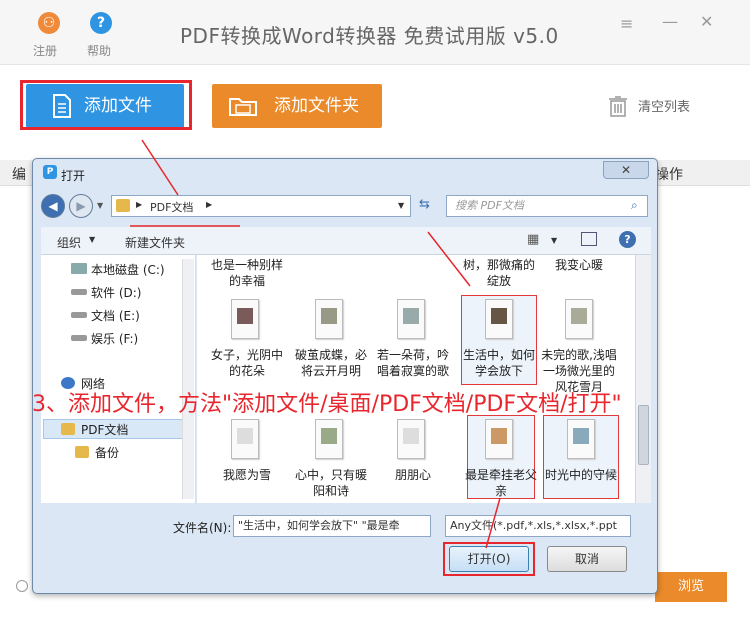 The height and width of the screenshot is (630, 750). I want to click on search-input: 搜索 PDF文档, so click(547, 206).